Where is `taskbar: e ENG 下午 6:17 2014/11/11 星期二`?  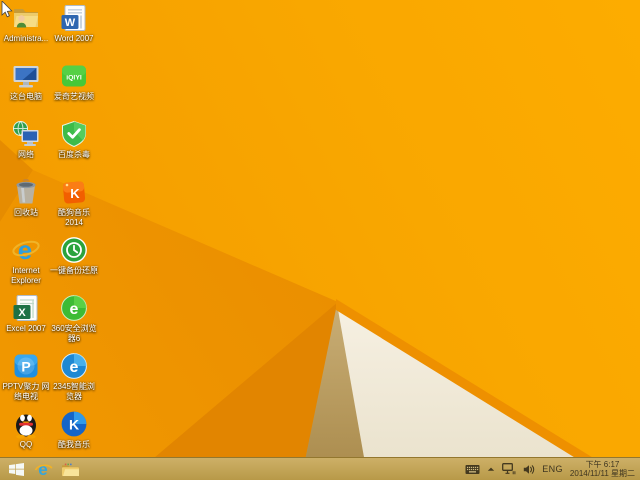
taskbar: e ENG 下午 6:17 2014/11/11 星期二 is located at coordinates (320, 468).